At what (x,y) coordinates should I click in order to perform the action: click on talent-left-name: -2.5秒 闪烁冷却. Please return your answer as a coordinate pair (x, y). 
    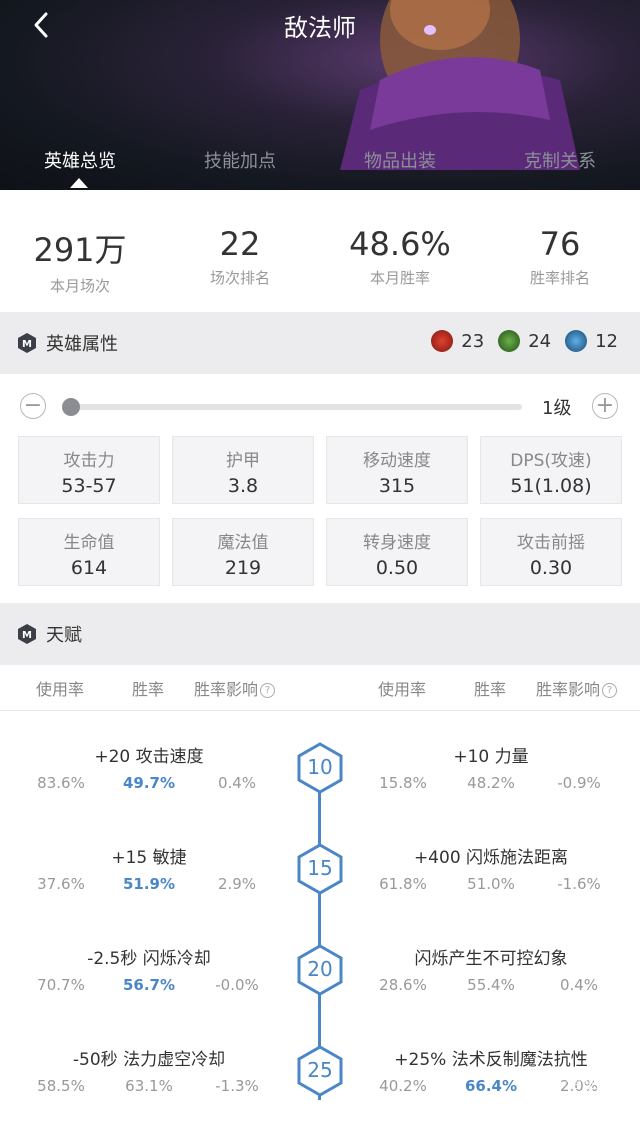
    Looking at the image, I should click on (149, 956).